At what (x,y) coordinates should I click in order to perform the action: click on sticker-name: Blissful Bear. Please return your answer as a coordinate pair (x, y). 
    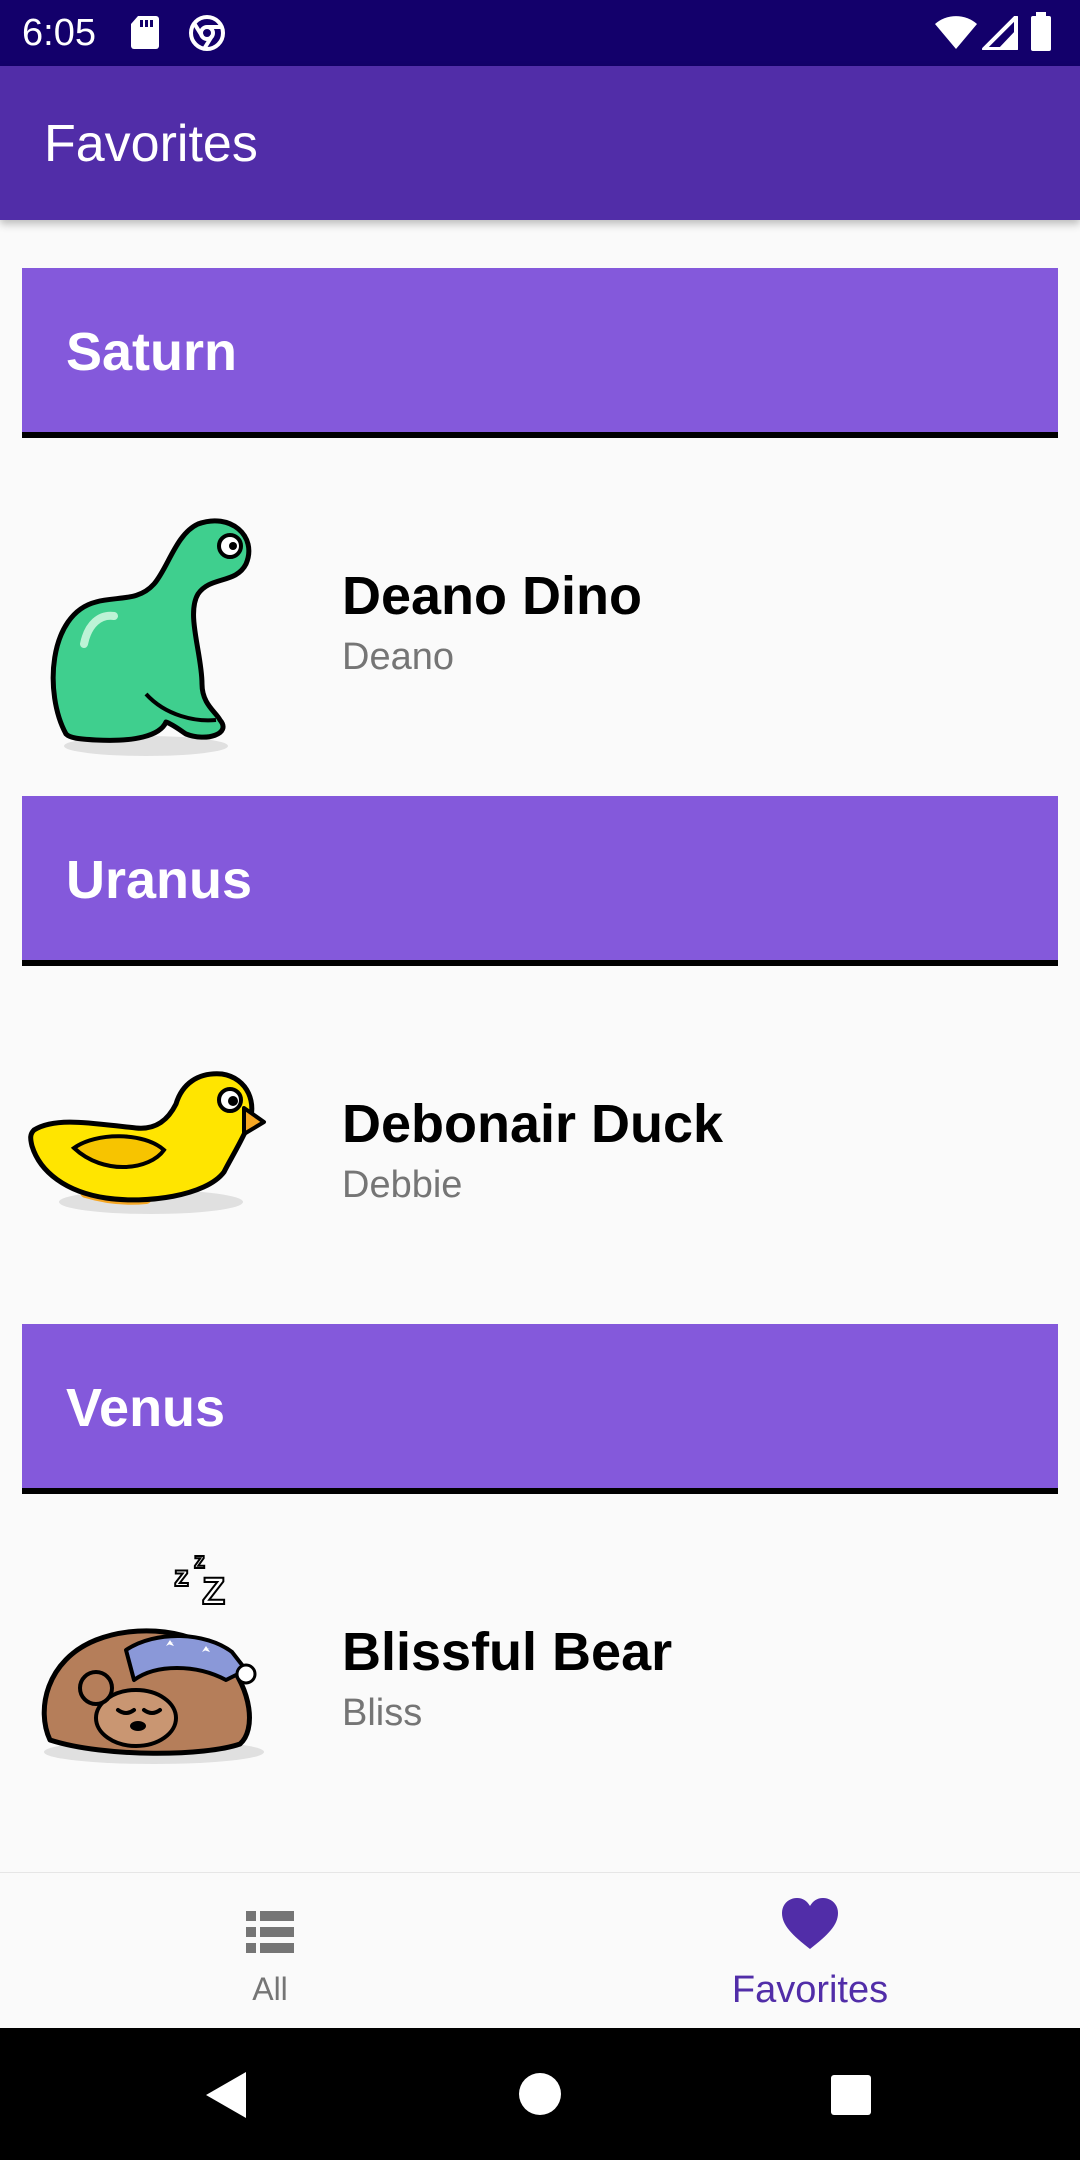
    Looking at the image, I should click on (507, 1652).